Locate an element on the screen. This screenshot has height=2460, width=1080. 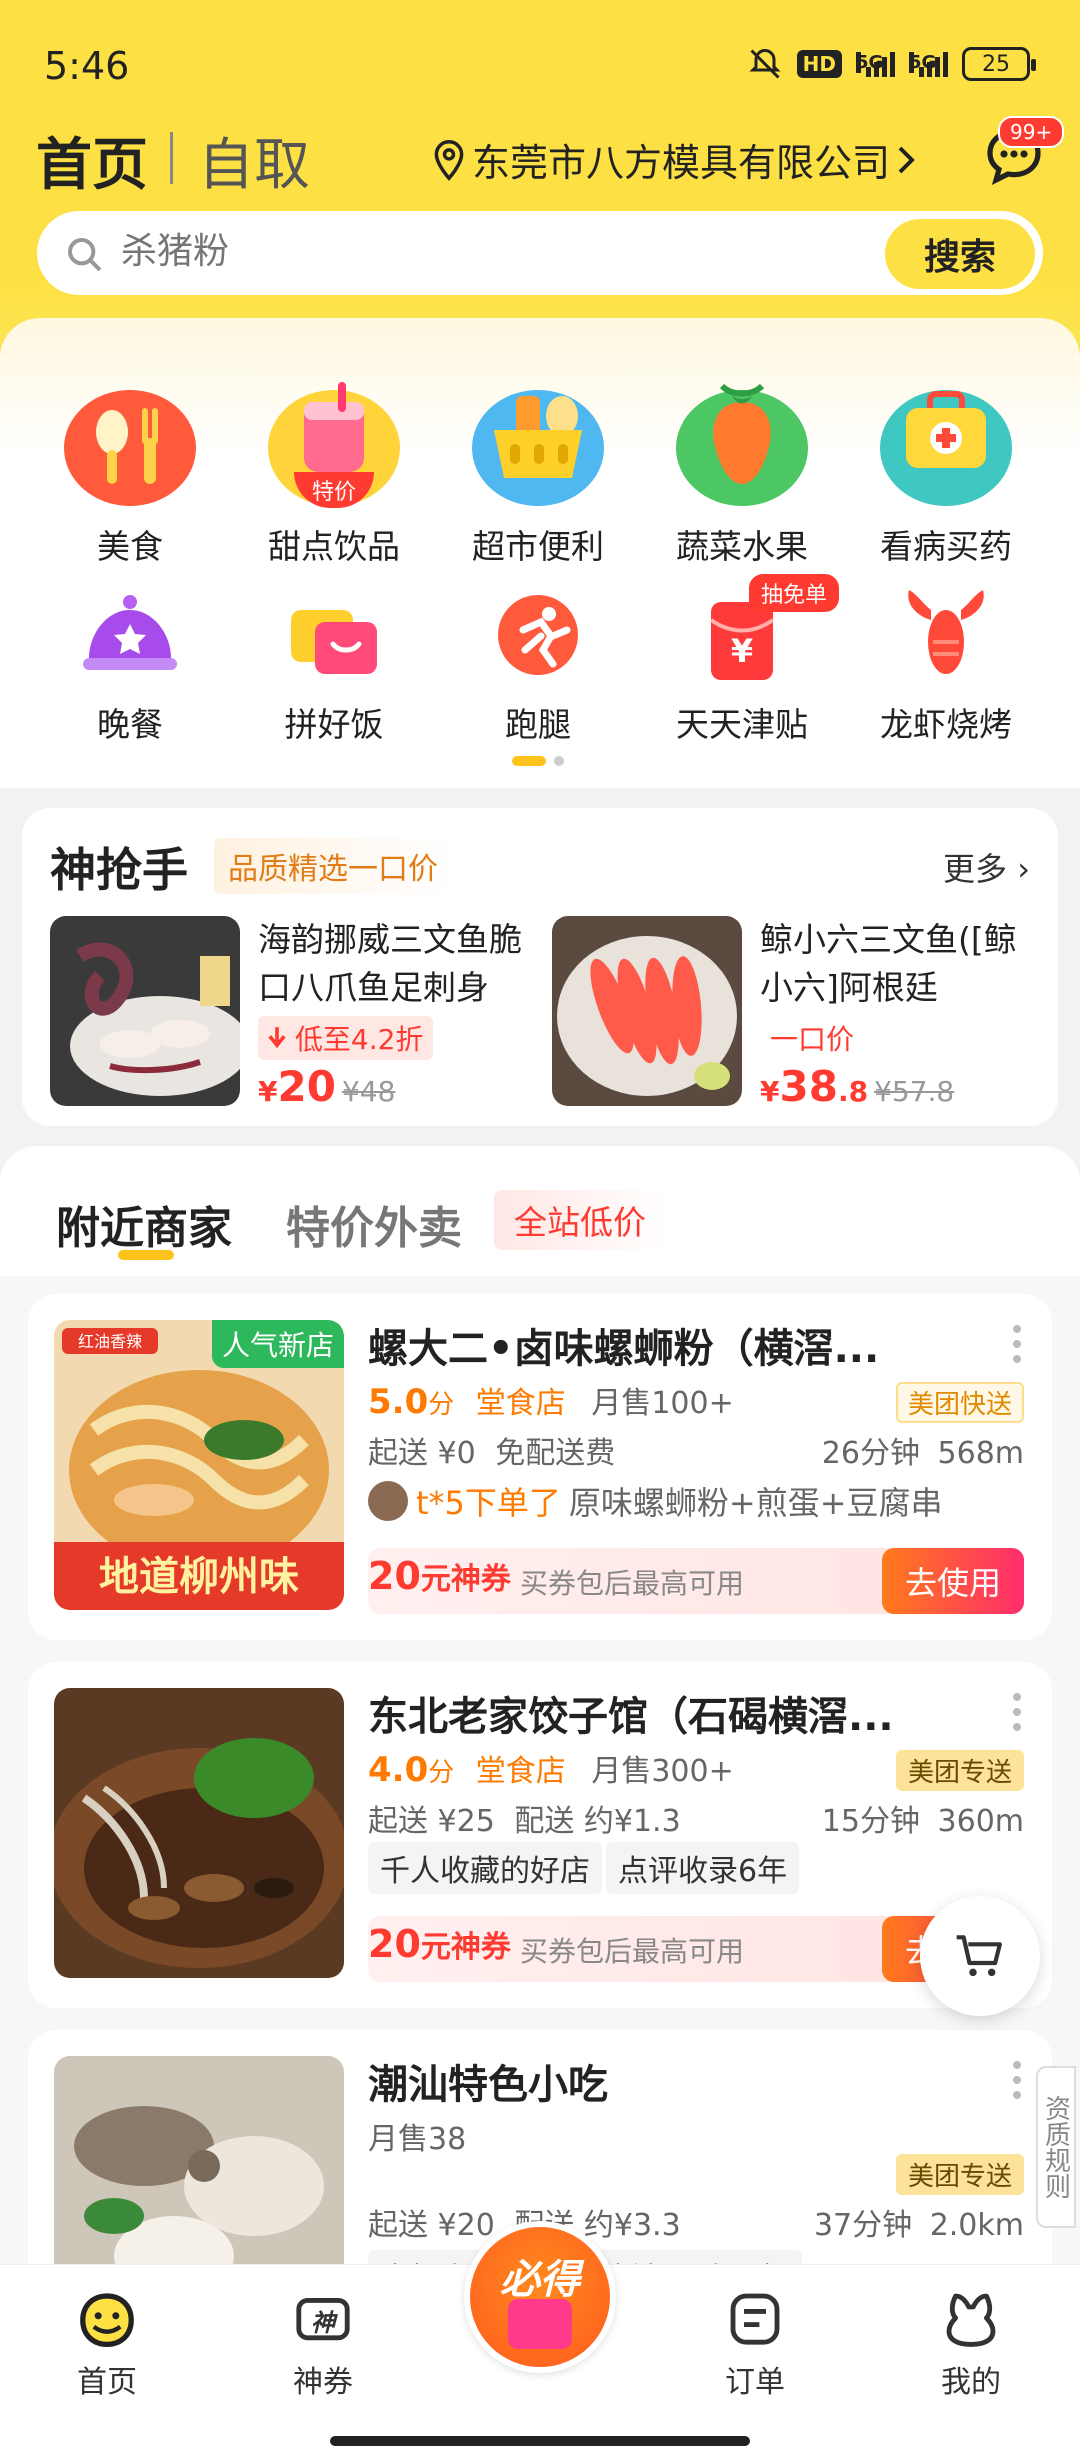
dine-in-label: 堂食店 is located at coordinates (520, 1771).